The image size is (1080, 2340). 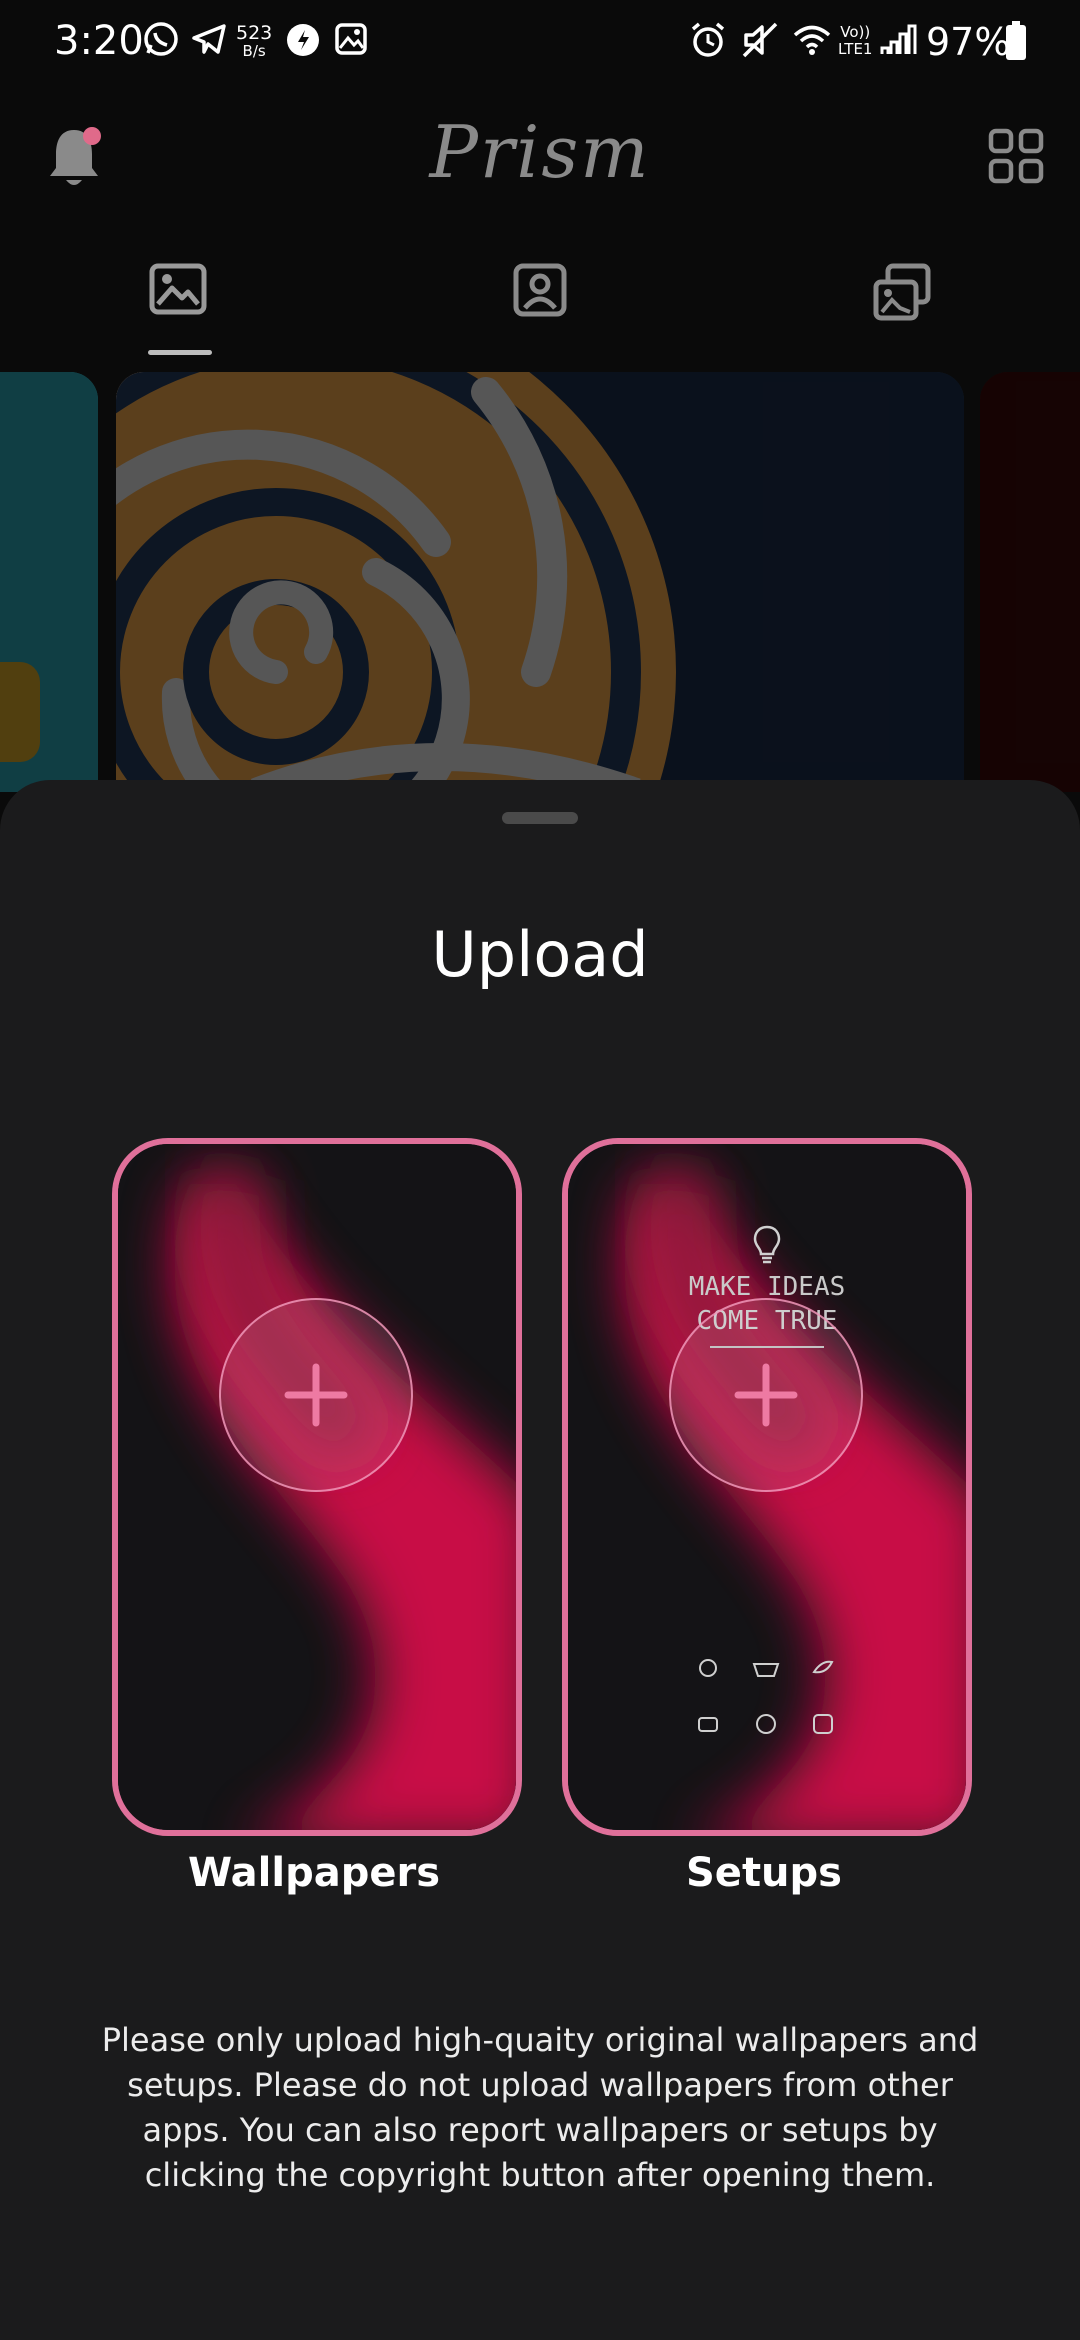 I want to click on net-speed: 523 B/s, so click(x=254, y=41).